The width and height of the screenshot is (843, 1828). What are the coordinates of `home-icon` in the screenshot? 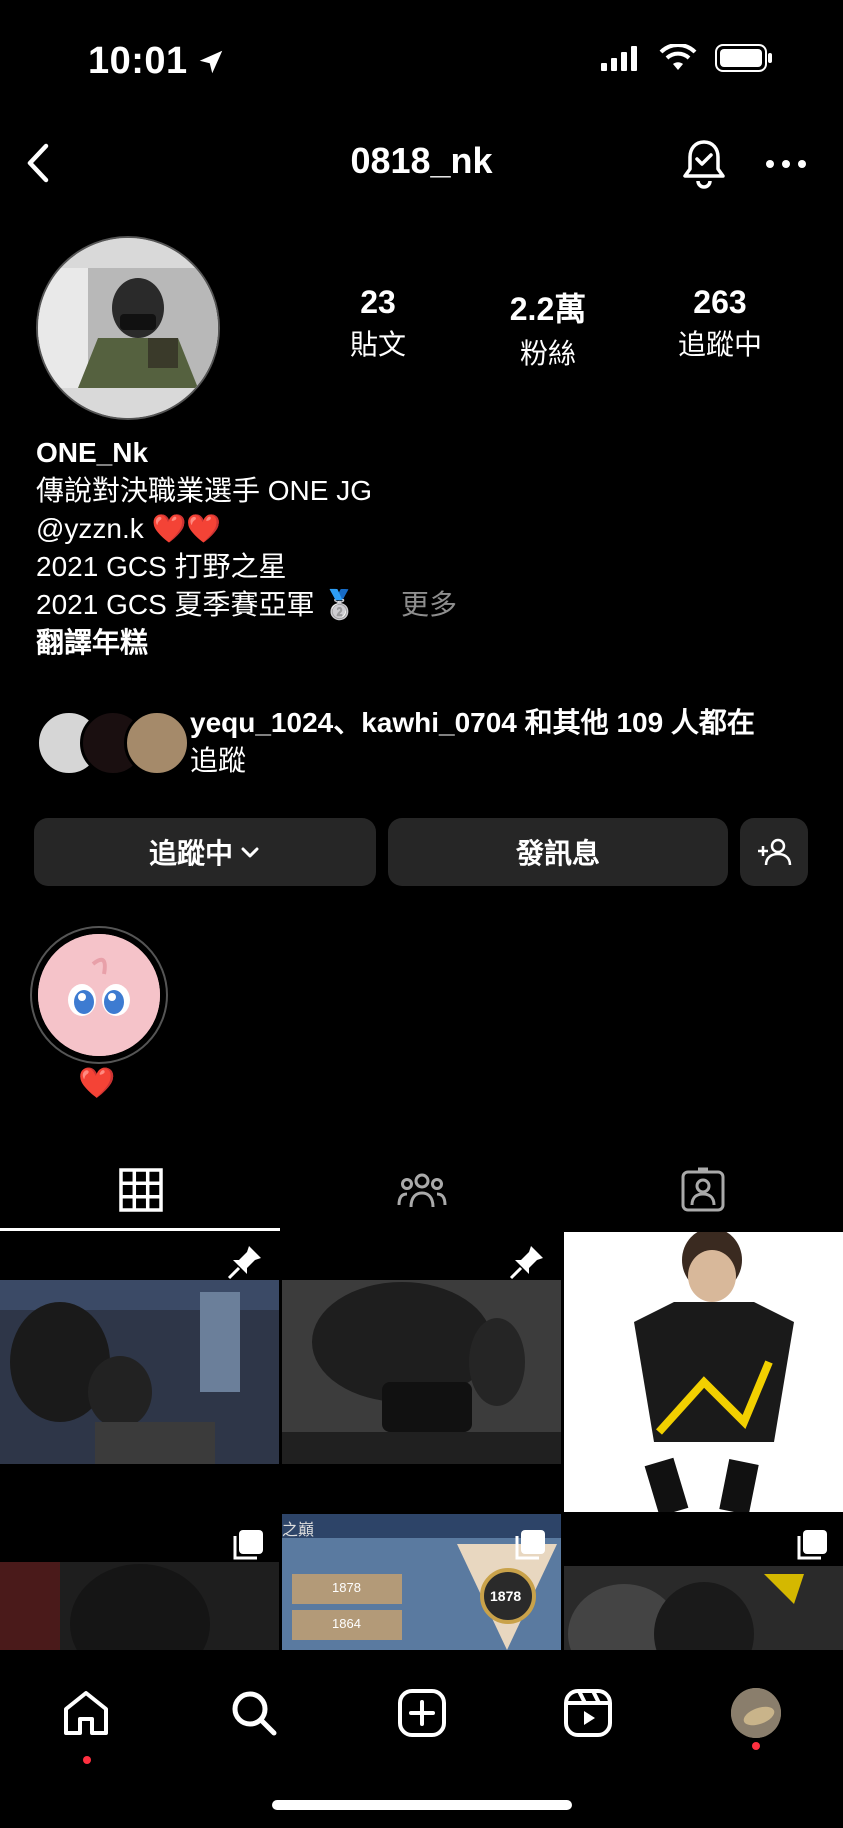 It's located at (86, 1713).